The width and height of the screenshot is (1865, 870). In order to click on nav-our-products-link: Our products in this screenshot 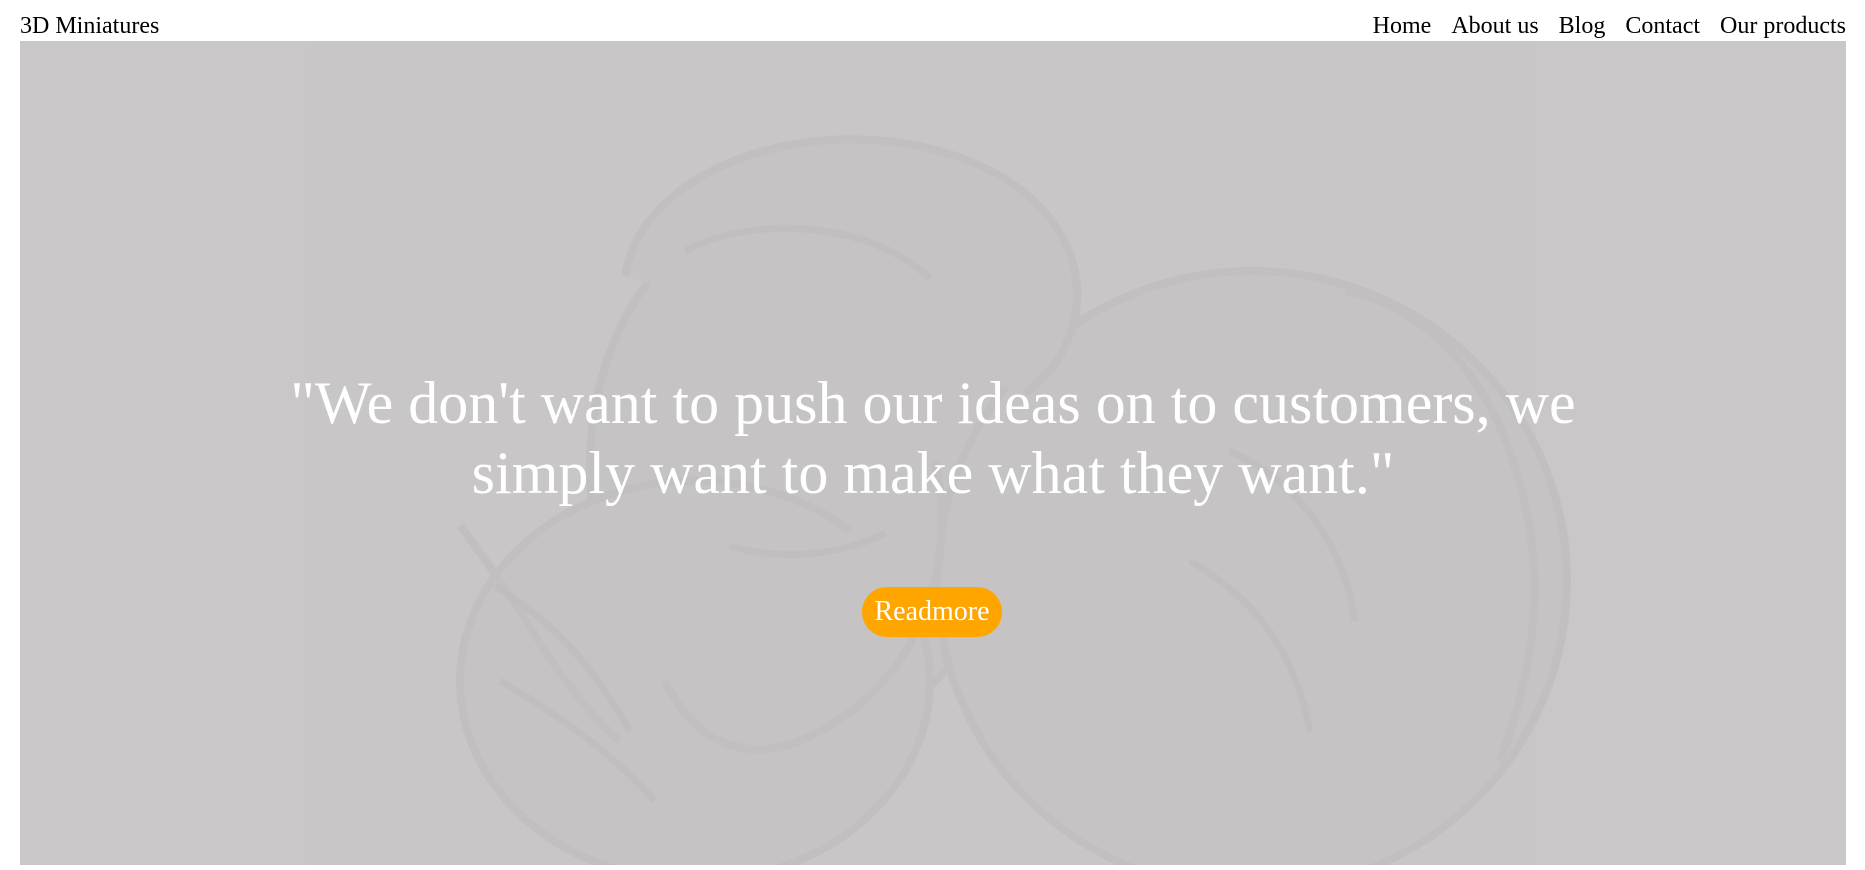, I will do `click(1783, 26)`.